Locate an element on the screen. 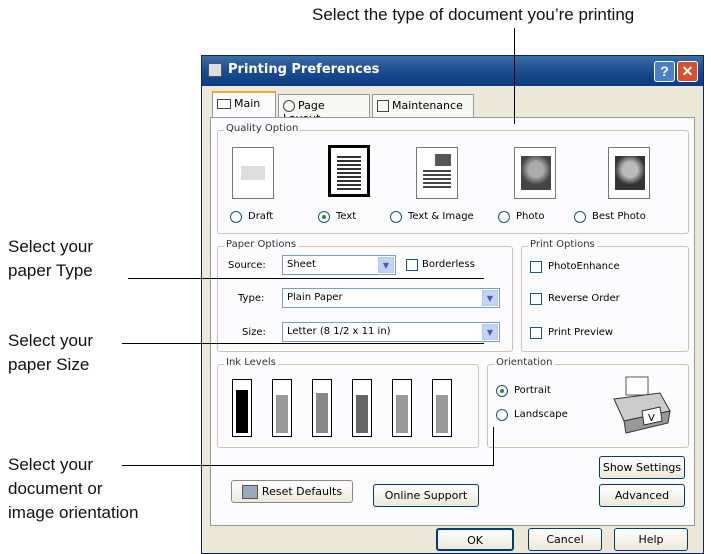 This screenshot has width=711, height=554. reset-icon is located at coordinates (249, 492).